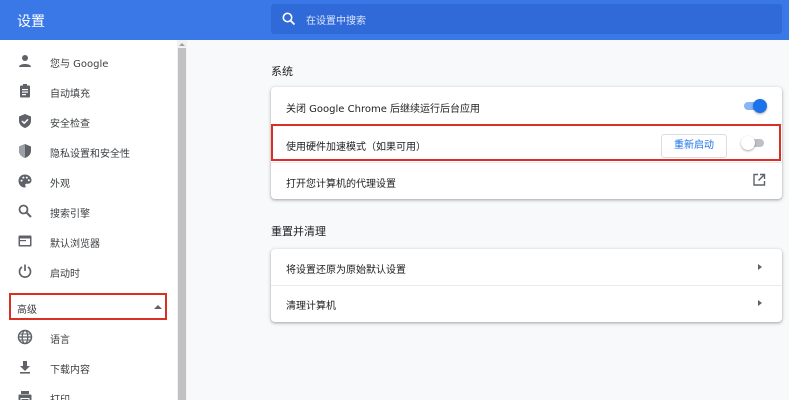  I want to click on person-icon, so click(25, 61).